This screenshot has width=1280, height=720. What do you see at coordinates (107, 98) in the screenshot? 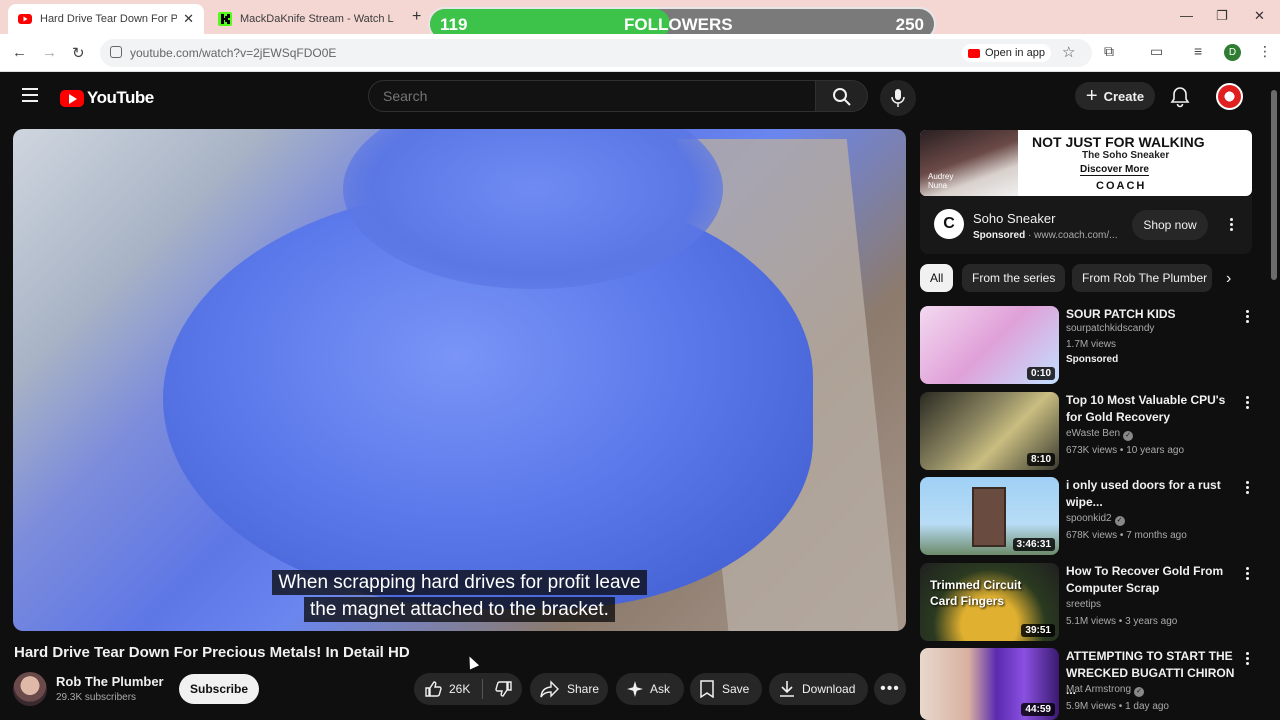
I see `youtube-logo: YouTube` at bounding box center [107, 98].